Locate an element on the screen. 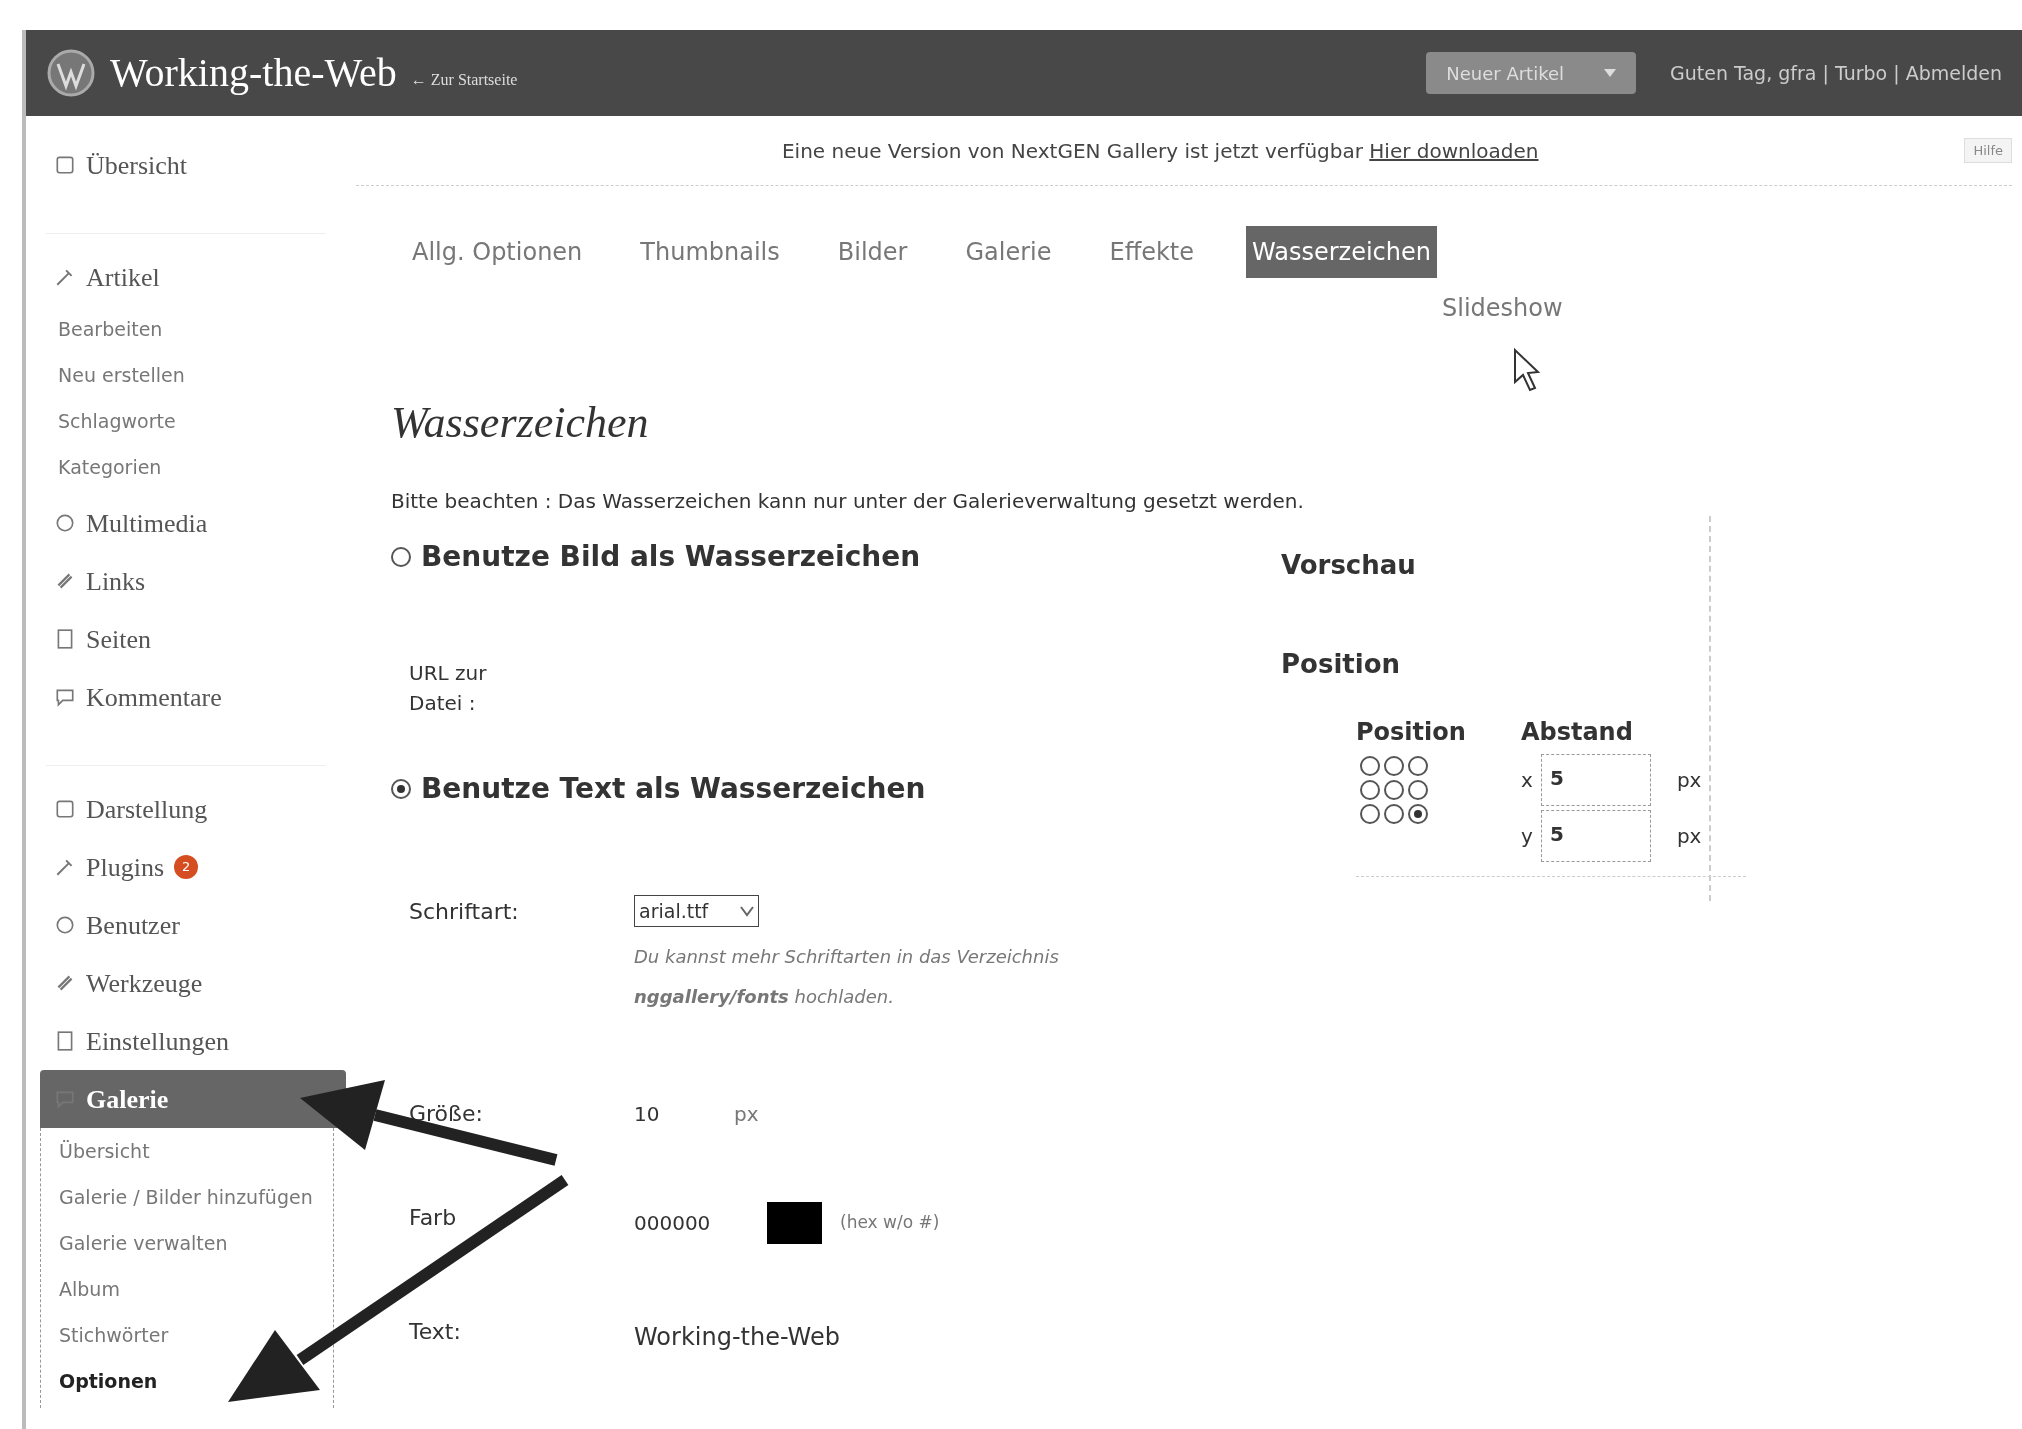 The height and width of the screenshot is (1429, 2022). submenu-item: Schlagworte is located at coordinates (117, 421).